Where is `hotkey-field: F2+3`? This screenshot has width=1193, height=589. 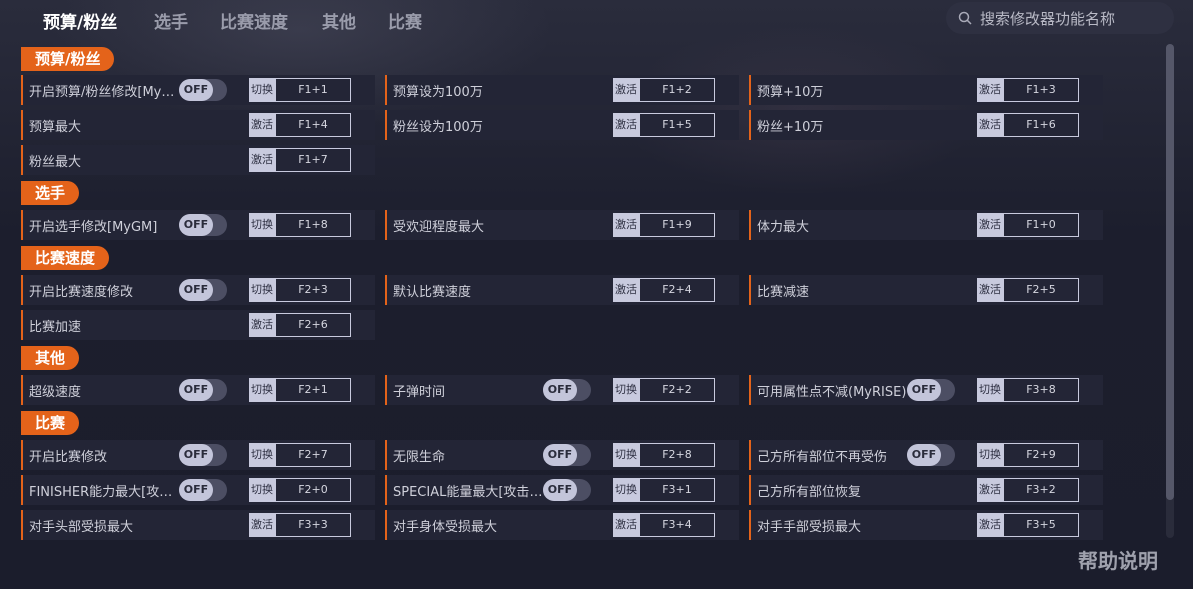
hotkey-field: F2+3 is located at coordinates (313, 290).